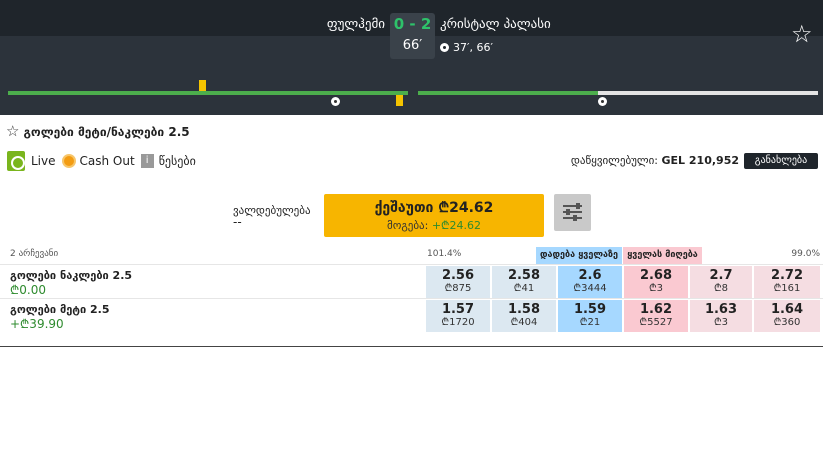 The width and height of the screenshot is (823, 460). I want to click on live-stopwatch-icon, so click(16, 161).